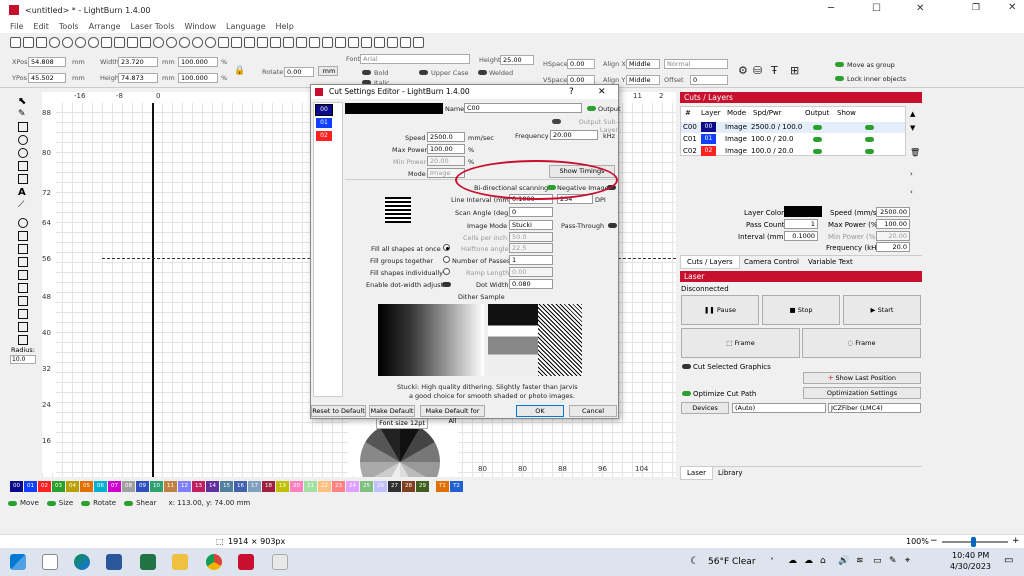  I want to click on palette-swatch: 01, so click(30, 486).